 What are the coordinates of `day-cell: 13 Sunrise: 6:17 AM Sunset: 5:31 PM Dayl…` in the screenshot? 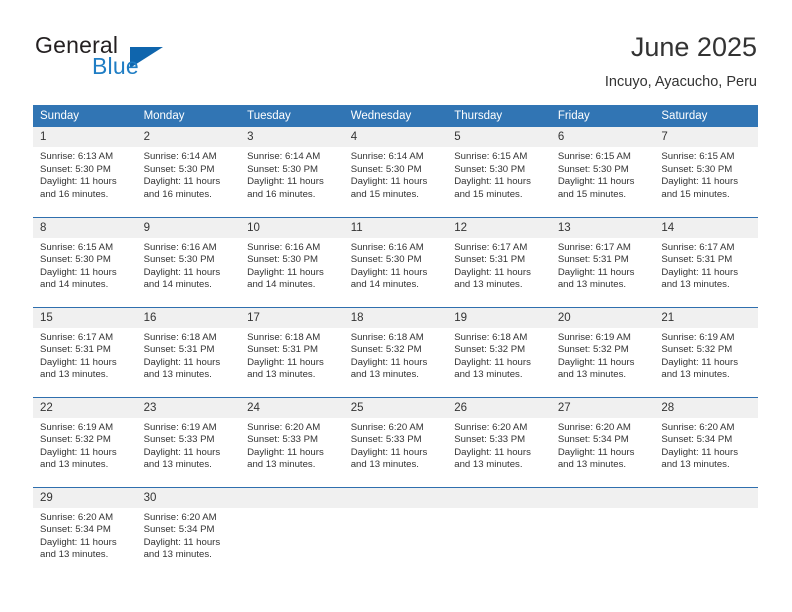 It's located at (602, 261).